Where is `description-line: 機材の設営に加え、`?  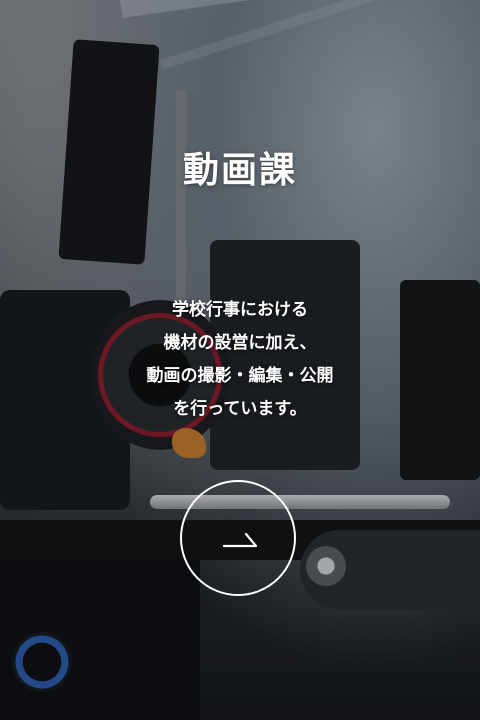 description-line: 機材の設営に加え、 is located at coordinates (240, 343).